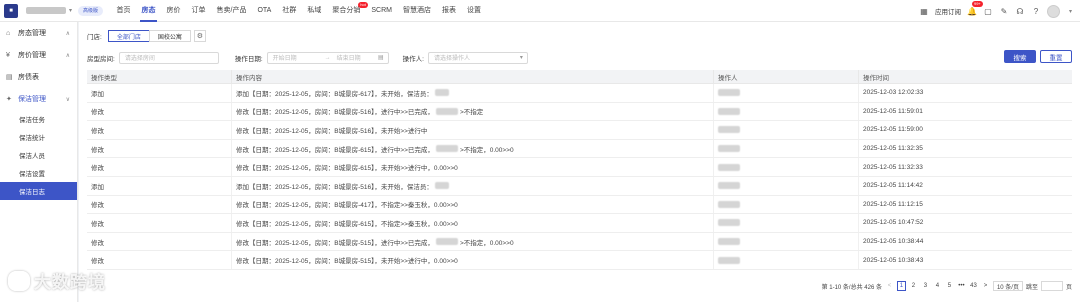  What do you see at coordinates (38, 173) in the screenshot?
I see `sidebar-subitem: 保洁设置` at bounding box center [38, 173].